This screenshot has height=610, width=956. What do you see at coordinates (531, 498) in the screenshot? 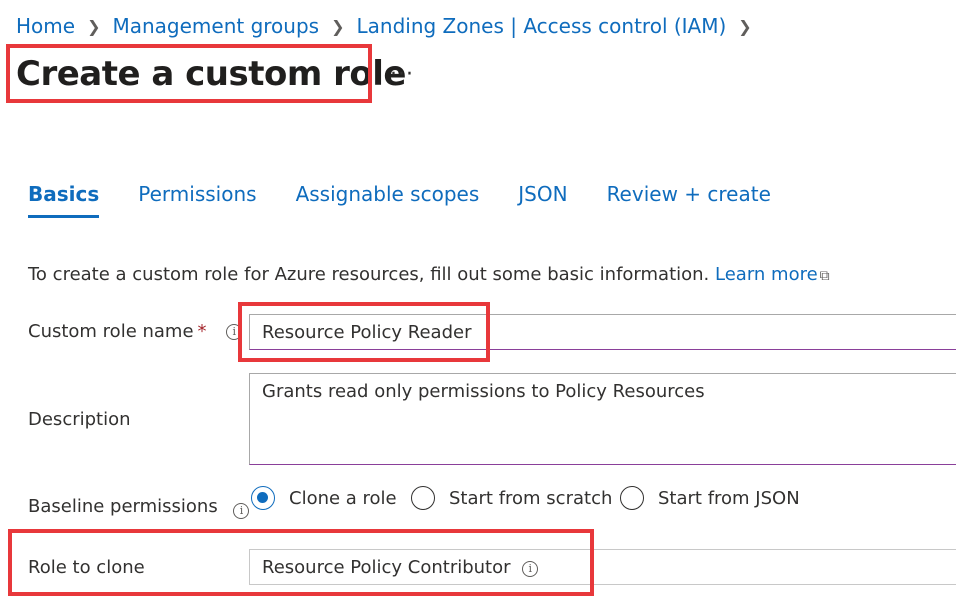
I see `radio-label: Start from scratch` at bounding box center [531, 498].